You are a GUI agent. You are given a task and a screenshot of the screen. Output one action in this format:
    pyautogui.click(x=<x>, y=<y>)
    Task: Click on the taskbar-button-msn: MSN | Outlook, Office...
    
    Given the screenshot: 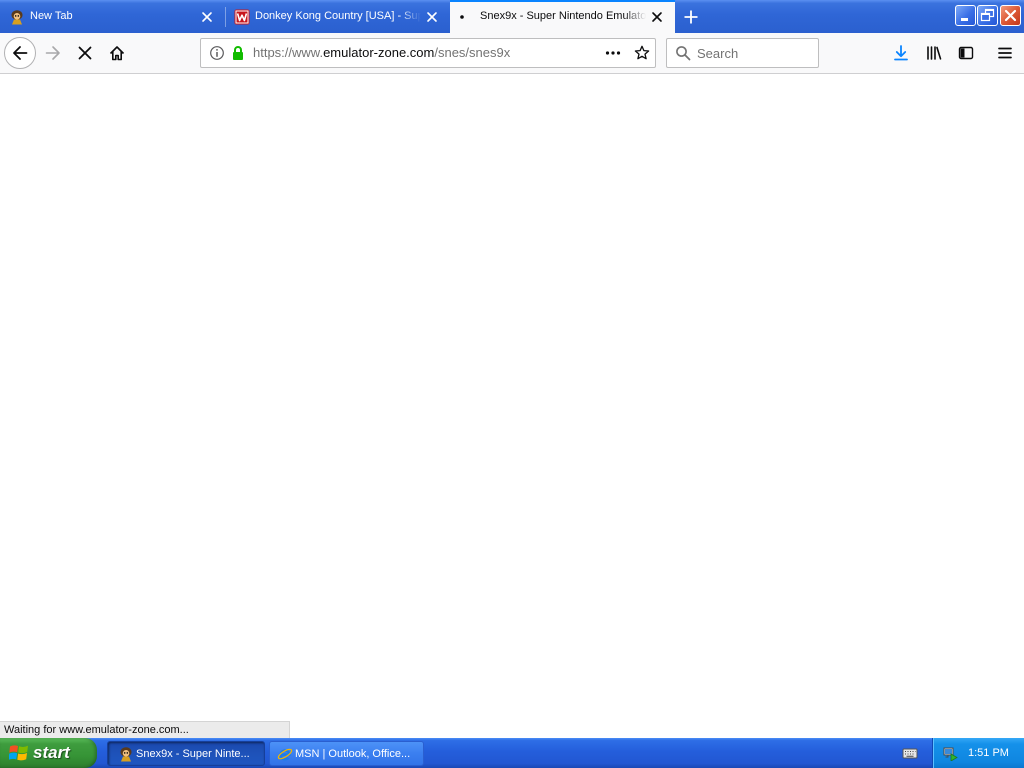 What is the action you would take?
    pyautogui.click(x=346, y=753)
    